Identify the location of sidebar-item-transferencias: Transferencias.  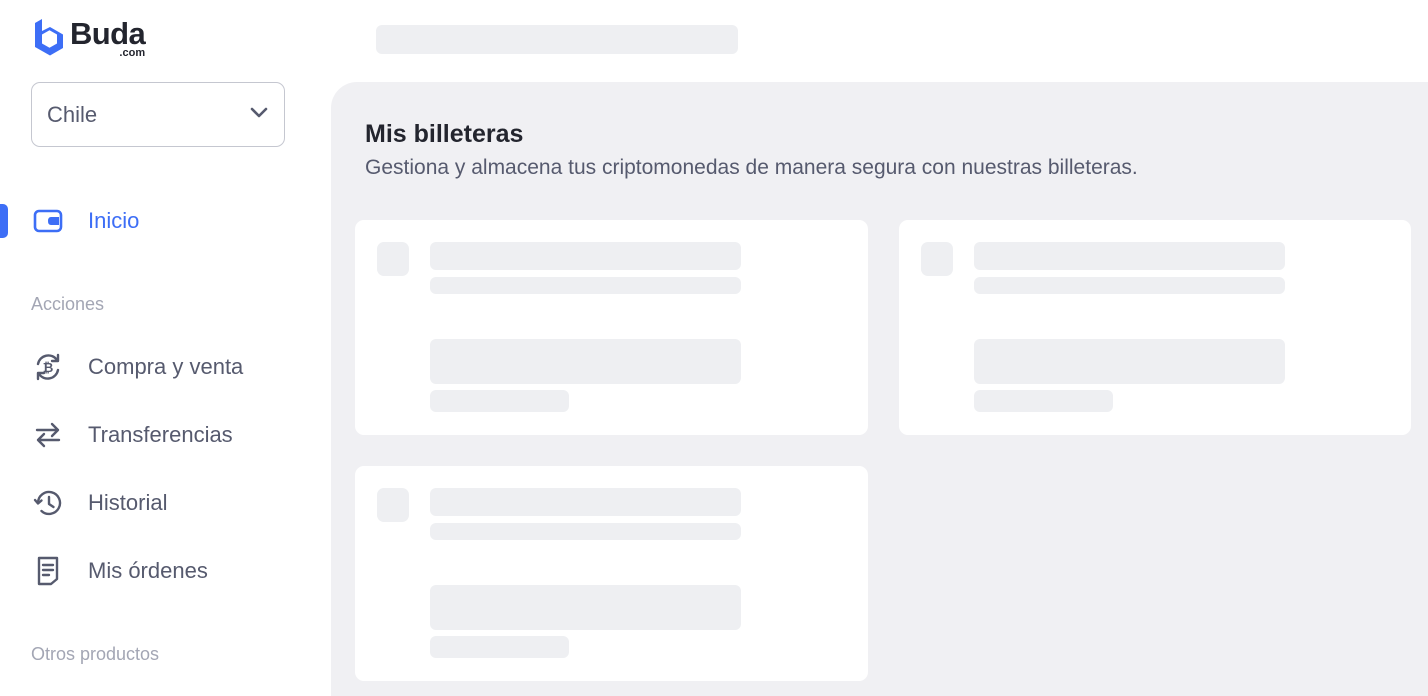
(165, 435).